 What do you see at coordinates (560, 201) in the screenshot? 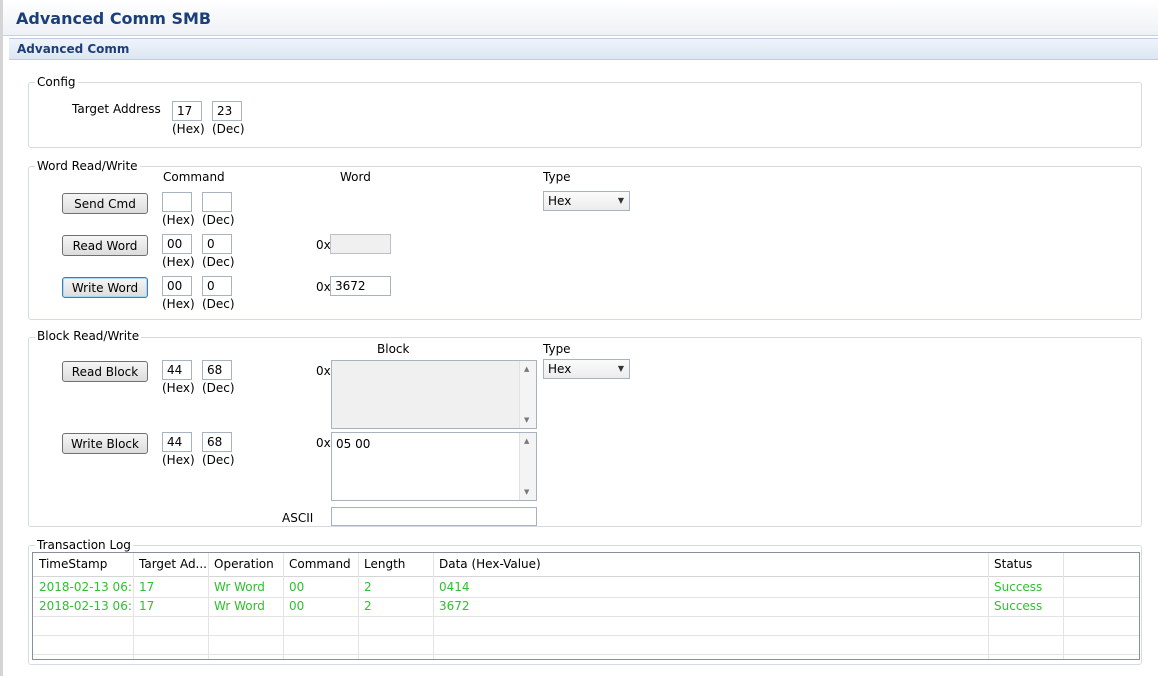
I see `word-type-value: Hex` at bounding box center [560, 201].